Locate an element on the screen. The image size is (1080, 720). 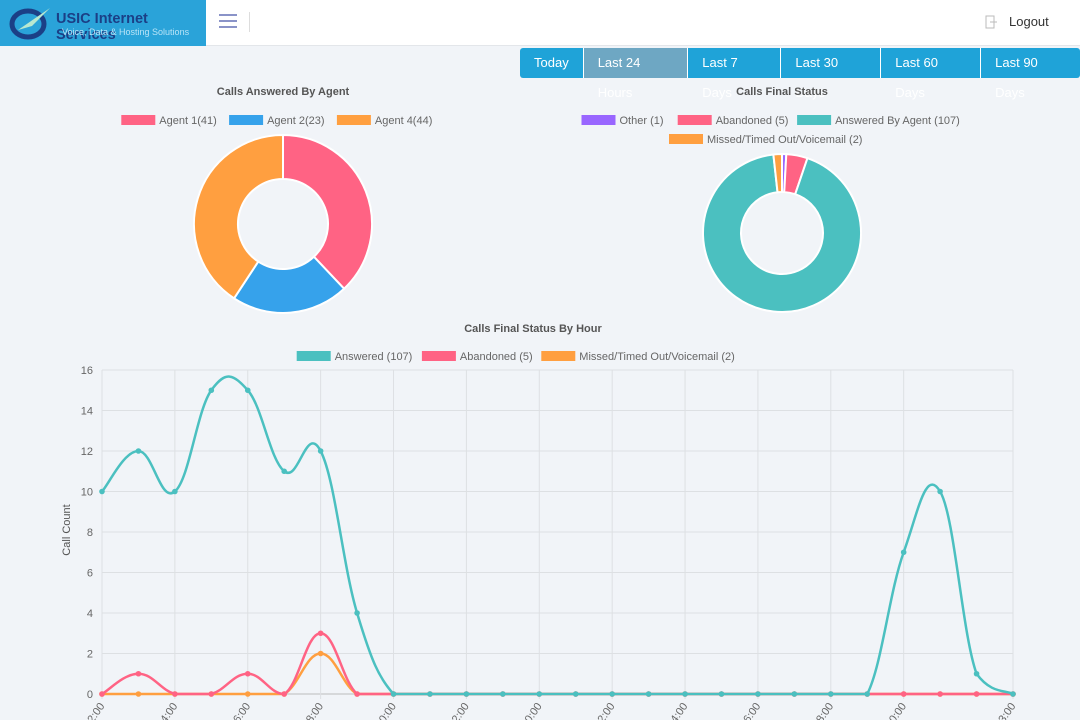
x-tick-label: 14:00 is located at coordinates (168, 710).